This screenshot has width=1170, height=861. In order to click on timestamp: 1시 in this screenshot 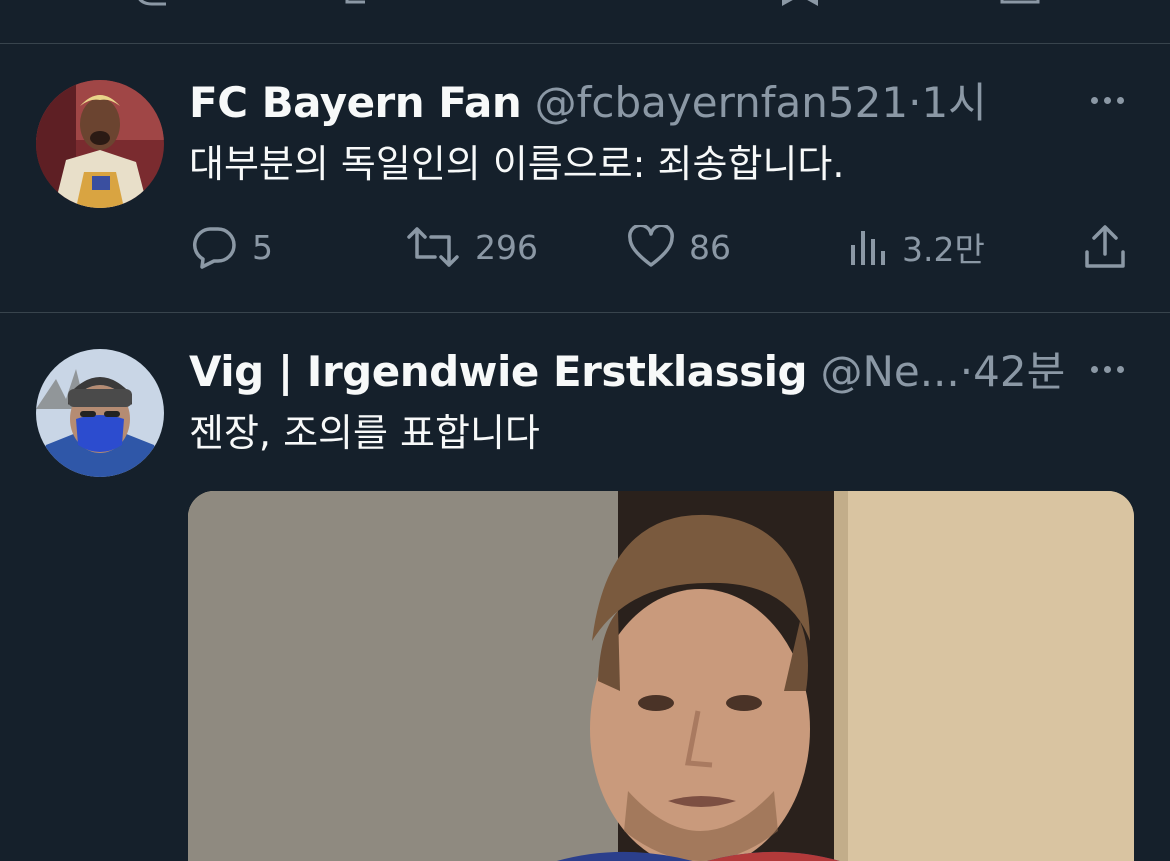, I will do `click(953, 102)`.